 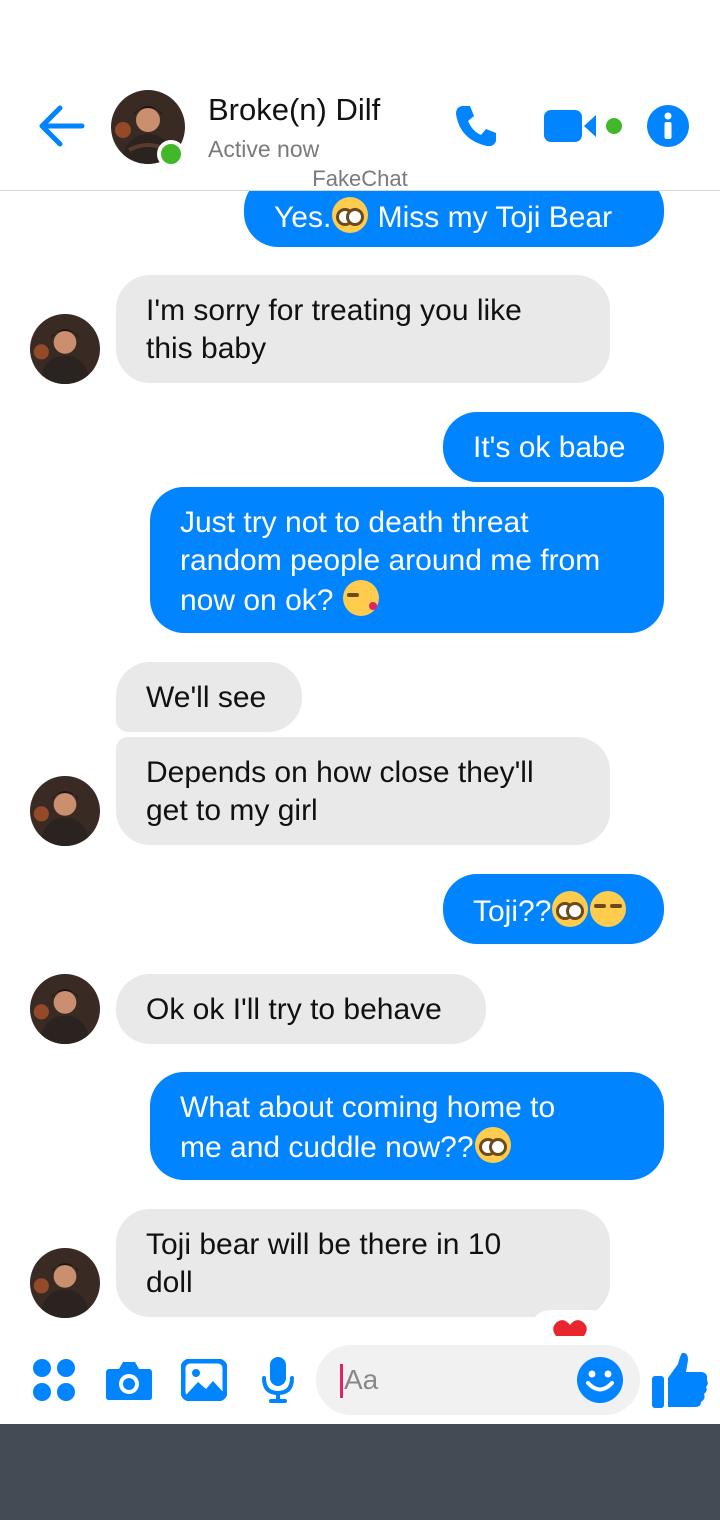 What do you see at coordinates (209, 697) in the screenshot?
I see `message-bubble-incoming: We'll see` at bounding box center [209, 697].